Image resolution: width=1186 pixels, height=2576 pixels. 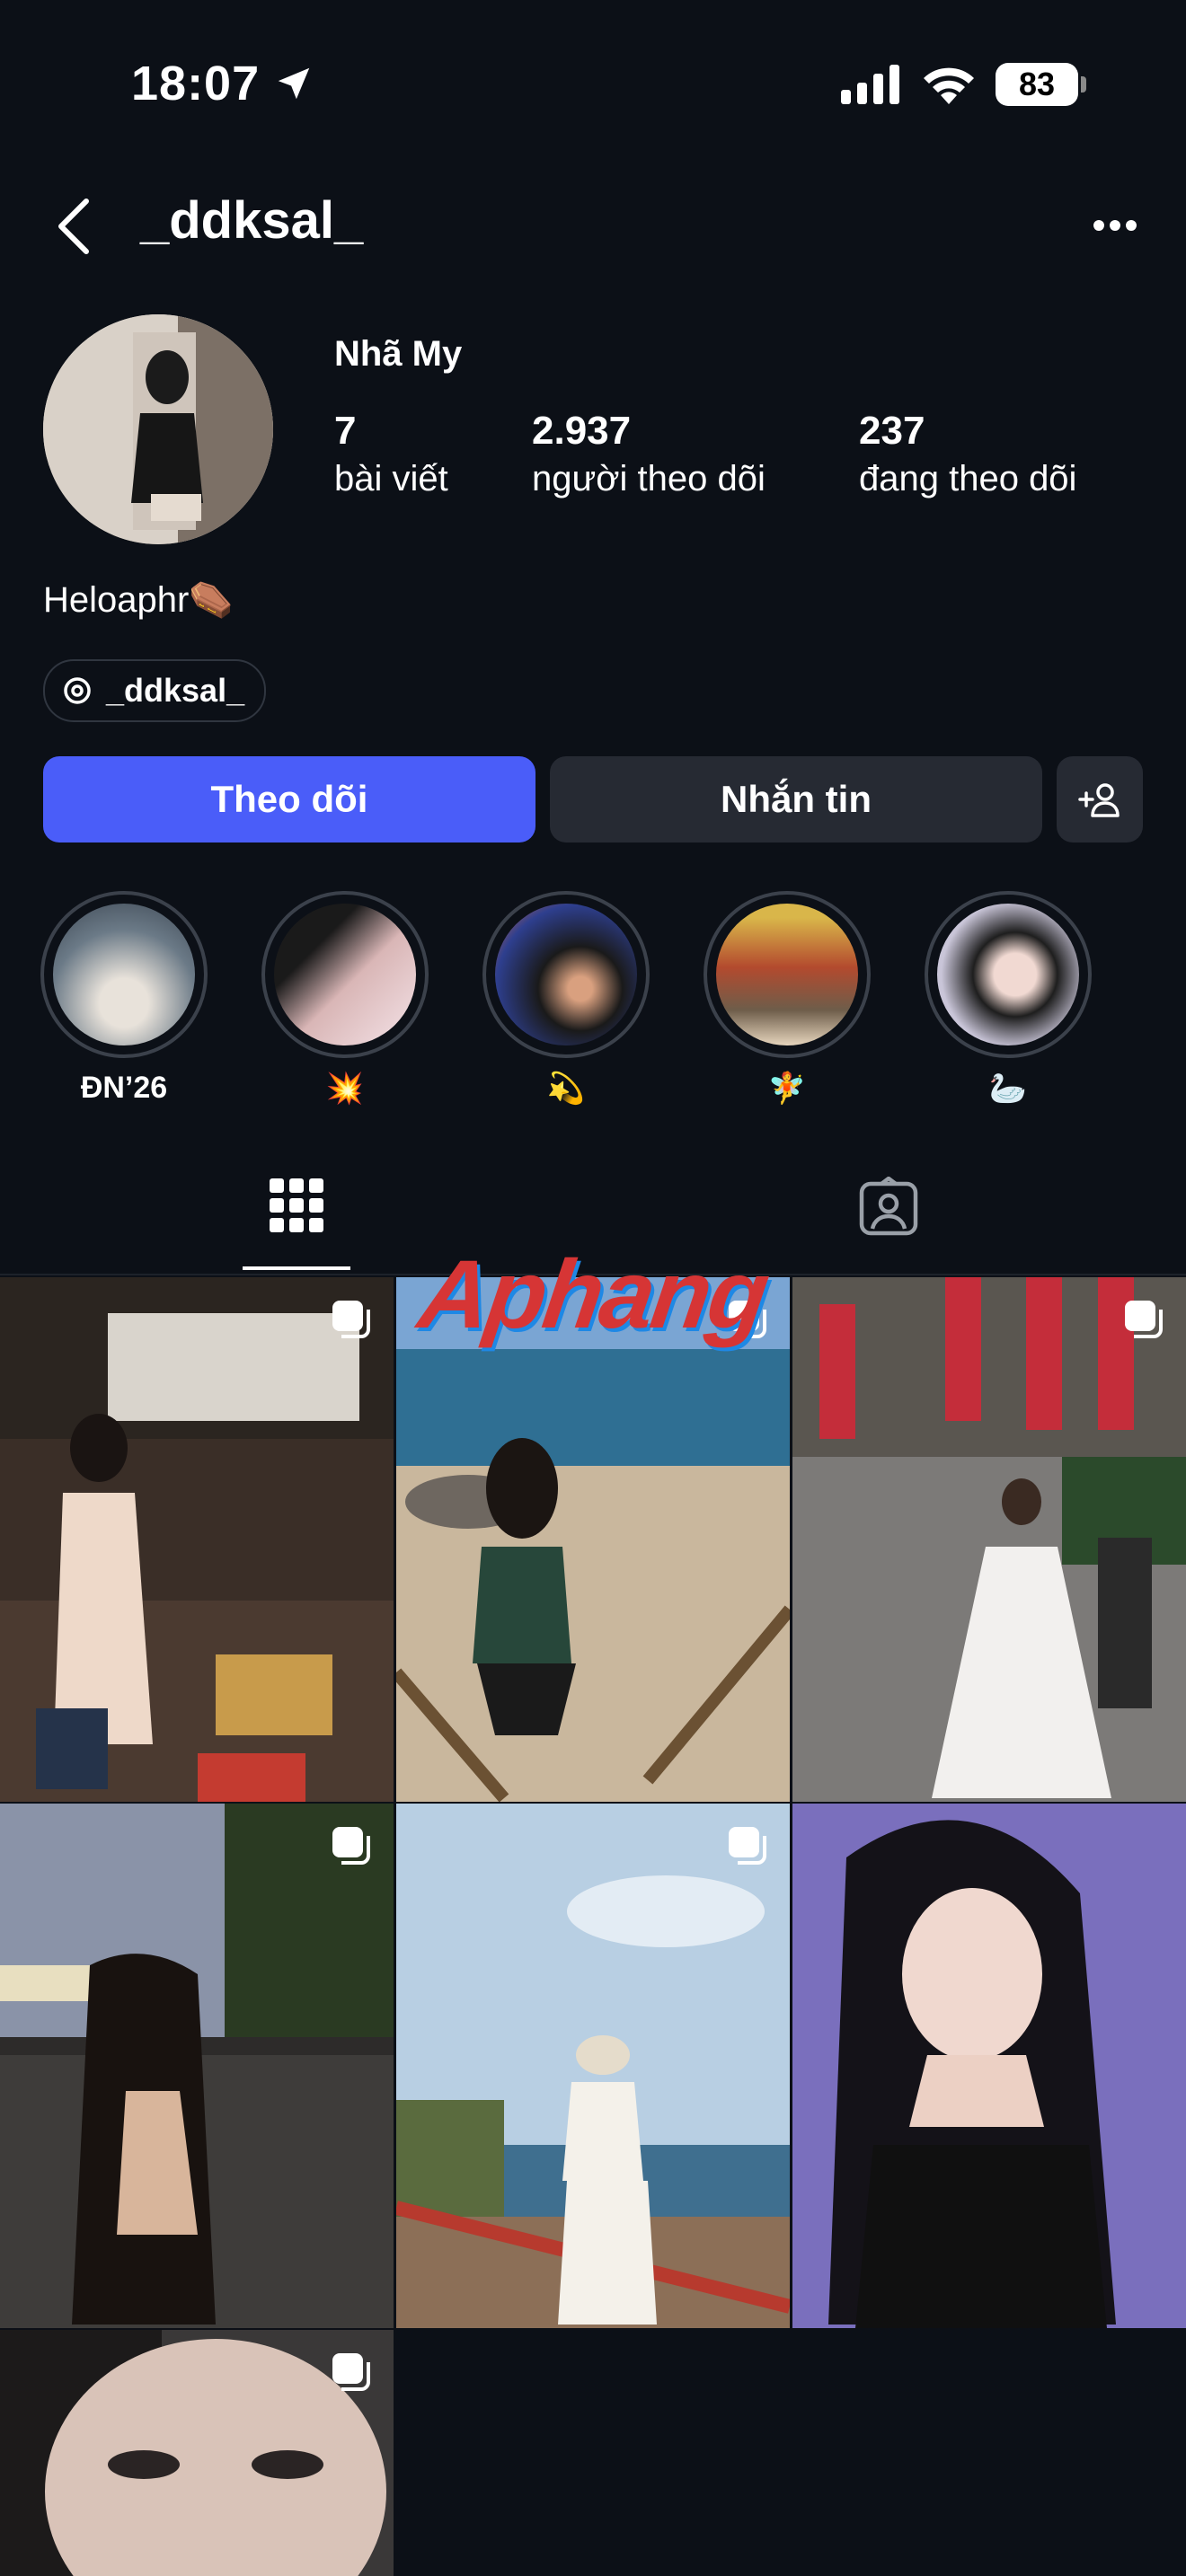 I want to click on highlight-label: ĐN’26, so click(x=124, y=1088).